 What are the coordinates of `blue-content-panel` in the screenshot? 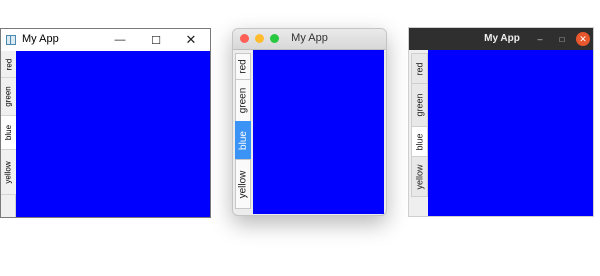 It's located at (318, 132).